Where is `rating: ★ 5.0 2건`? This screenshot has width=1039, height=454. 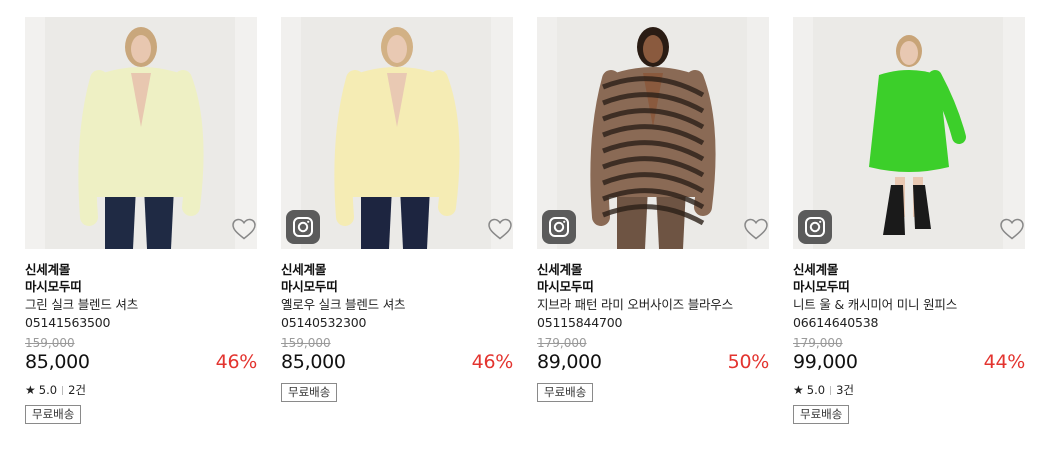 rating: ★ 5.0 2건 is located at coordinates (141, 390).